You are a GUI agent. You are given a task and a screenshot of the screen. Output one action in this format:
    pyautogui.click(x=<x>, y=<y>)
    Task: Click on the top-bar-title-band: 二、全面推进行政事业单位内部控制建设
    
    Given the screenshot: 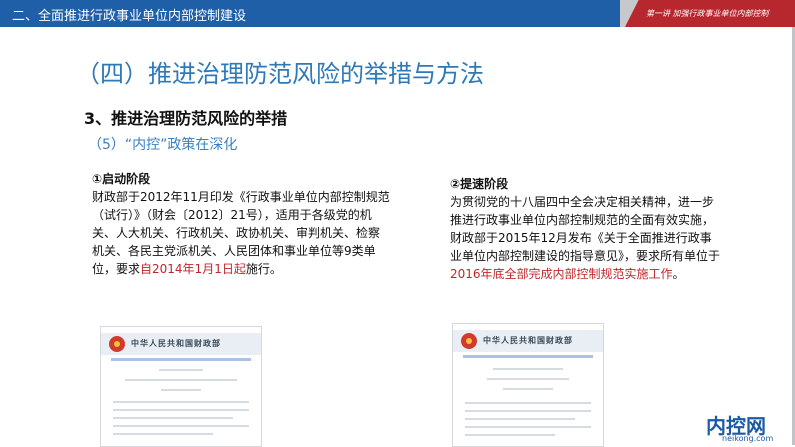 What is the action you would take?
    pyautogui.click(x=310, y=13)
    